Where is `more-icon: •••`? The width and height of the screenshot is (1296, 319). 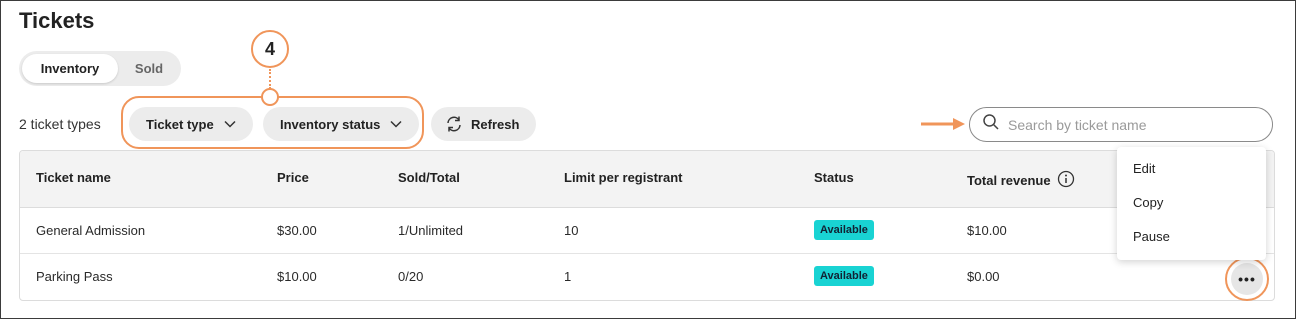 more-icon: ••• is located at coordinates (1247, 279).